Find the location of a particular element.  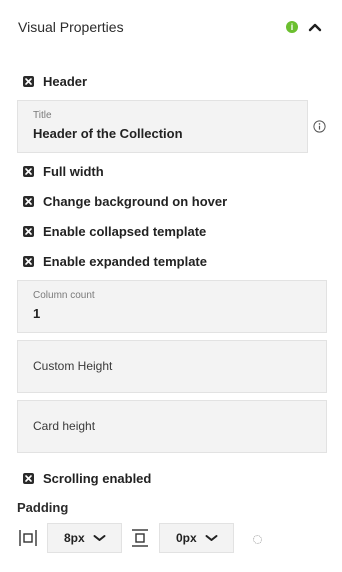

loading-spinner-icon is located at coordinates (257, 539).